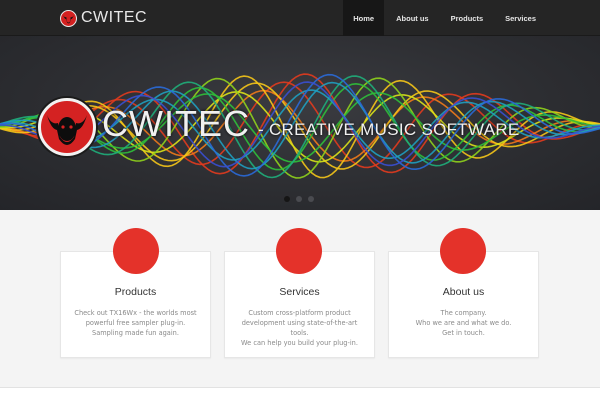 This screenshot has width=600, height=400. I want to click on brand-link: CWITEC, so click(103, 18).